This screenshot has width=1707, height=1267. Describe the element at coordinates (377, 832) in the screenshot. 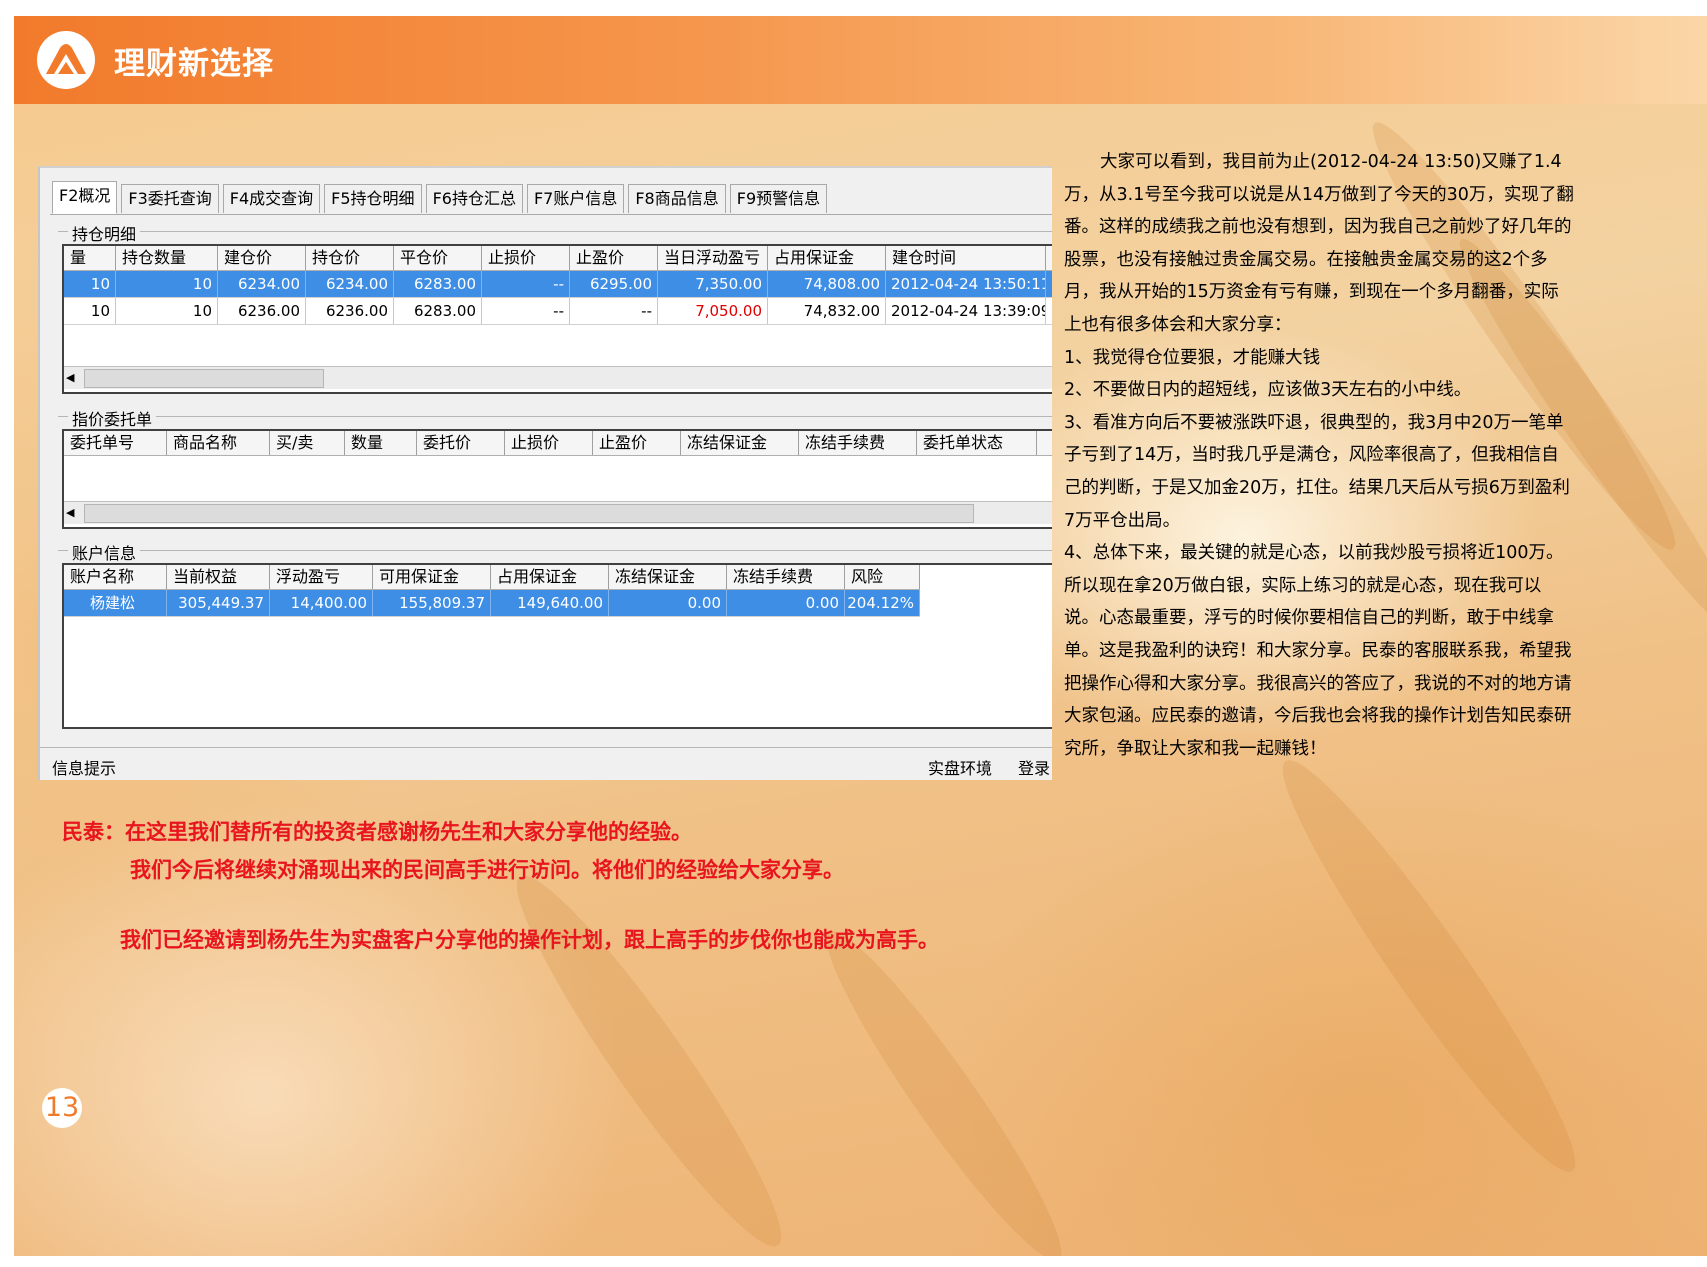

I see `thanks-note: 民泰：在这里我们替所有的投资者感谢杨先生和大家分享他的经验。` at that location.